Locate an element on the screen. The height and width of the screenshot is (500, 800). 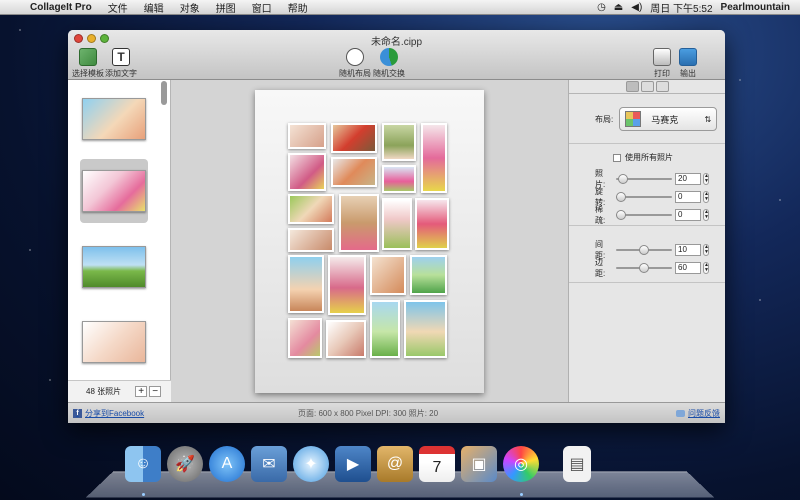
menu-window: 窗口 is located at coordinates (262, 7).